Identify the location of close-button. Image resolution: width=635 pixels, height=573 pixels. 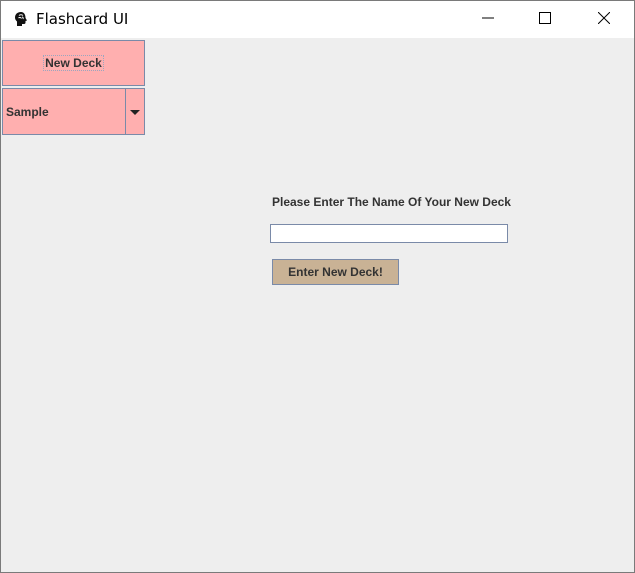
(604, 19).